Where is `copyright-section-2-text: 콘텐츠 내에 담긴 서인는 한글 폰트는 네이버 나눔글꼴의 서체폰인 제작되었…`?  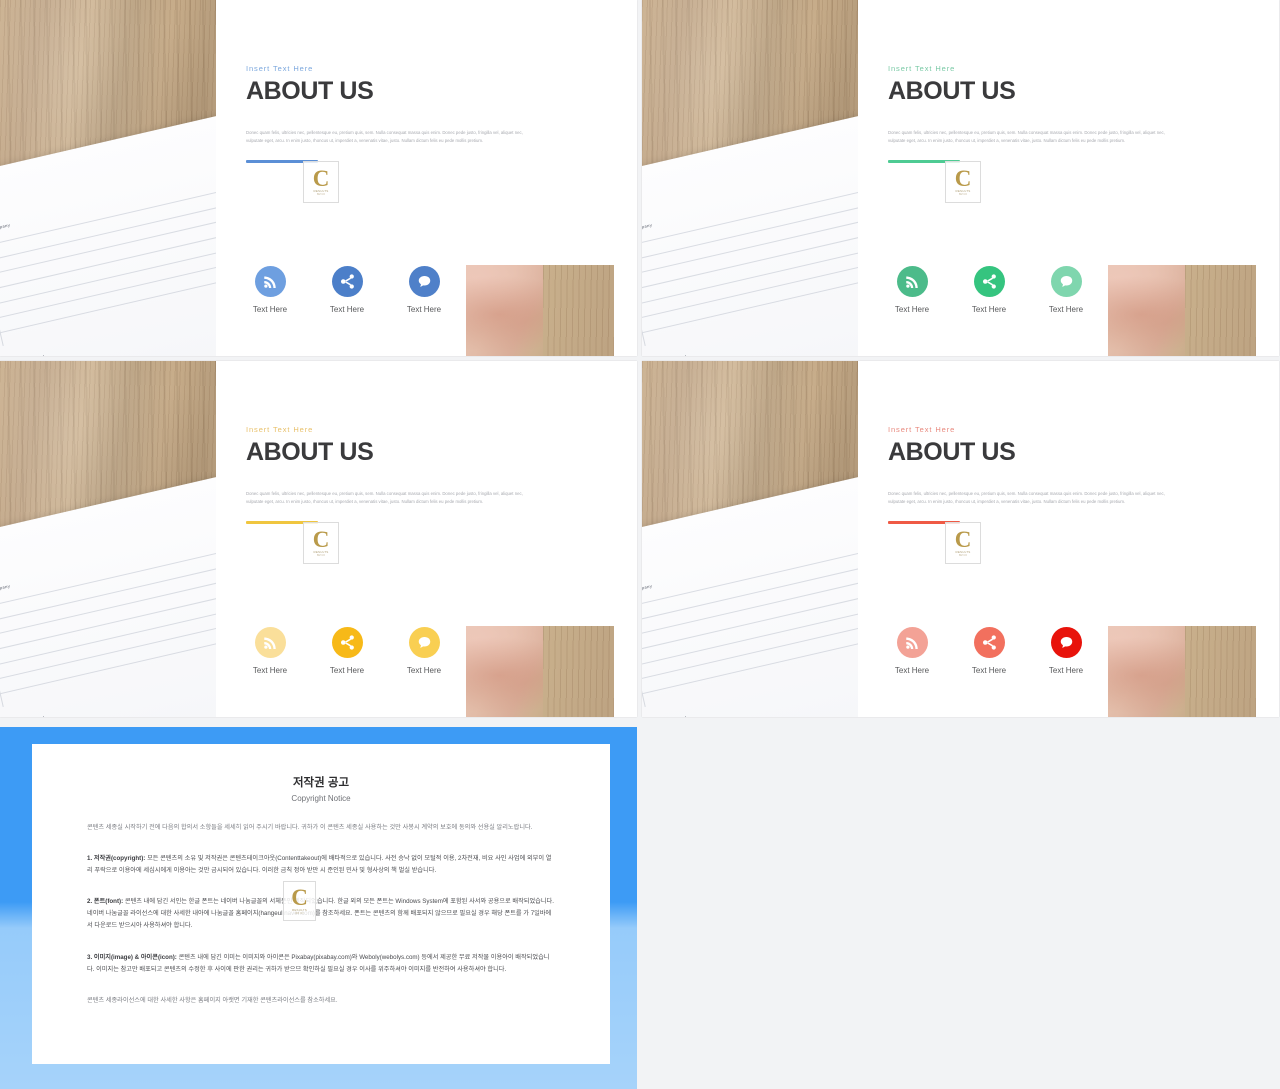
copyright-section-2-text: 콘텐츠 내에 담긴 서인는 한글 폰트는 네이버 나눔글꼴의 서체폰인 제작되었… is located at coordinates (320, 914).